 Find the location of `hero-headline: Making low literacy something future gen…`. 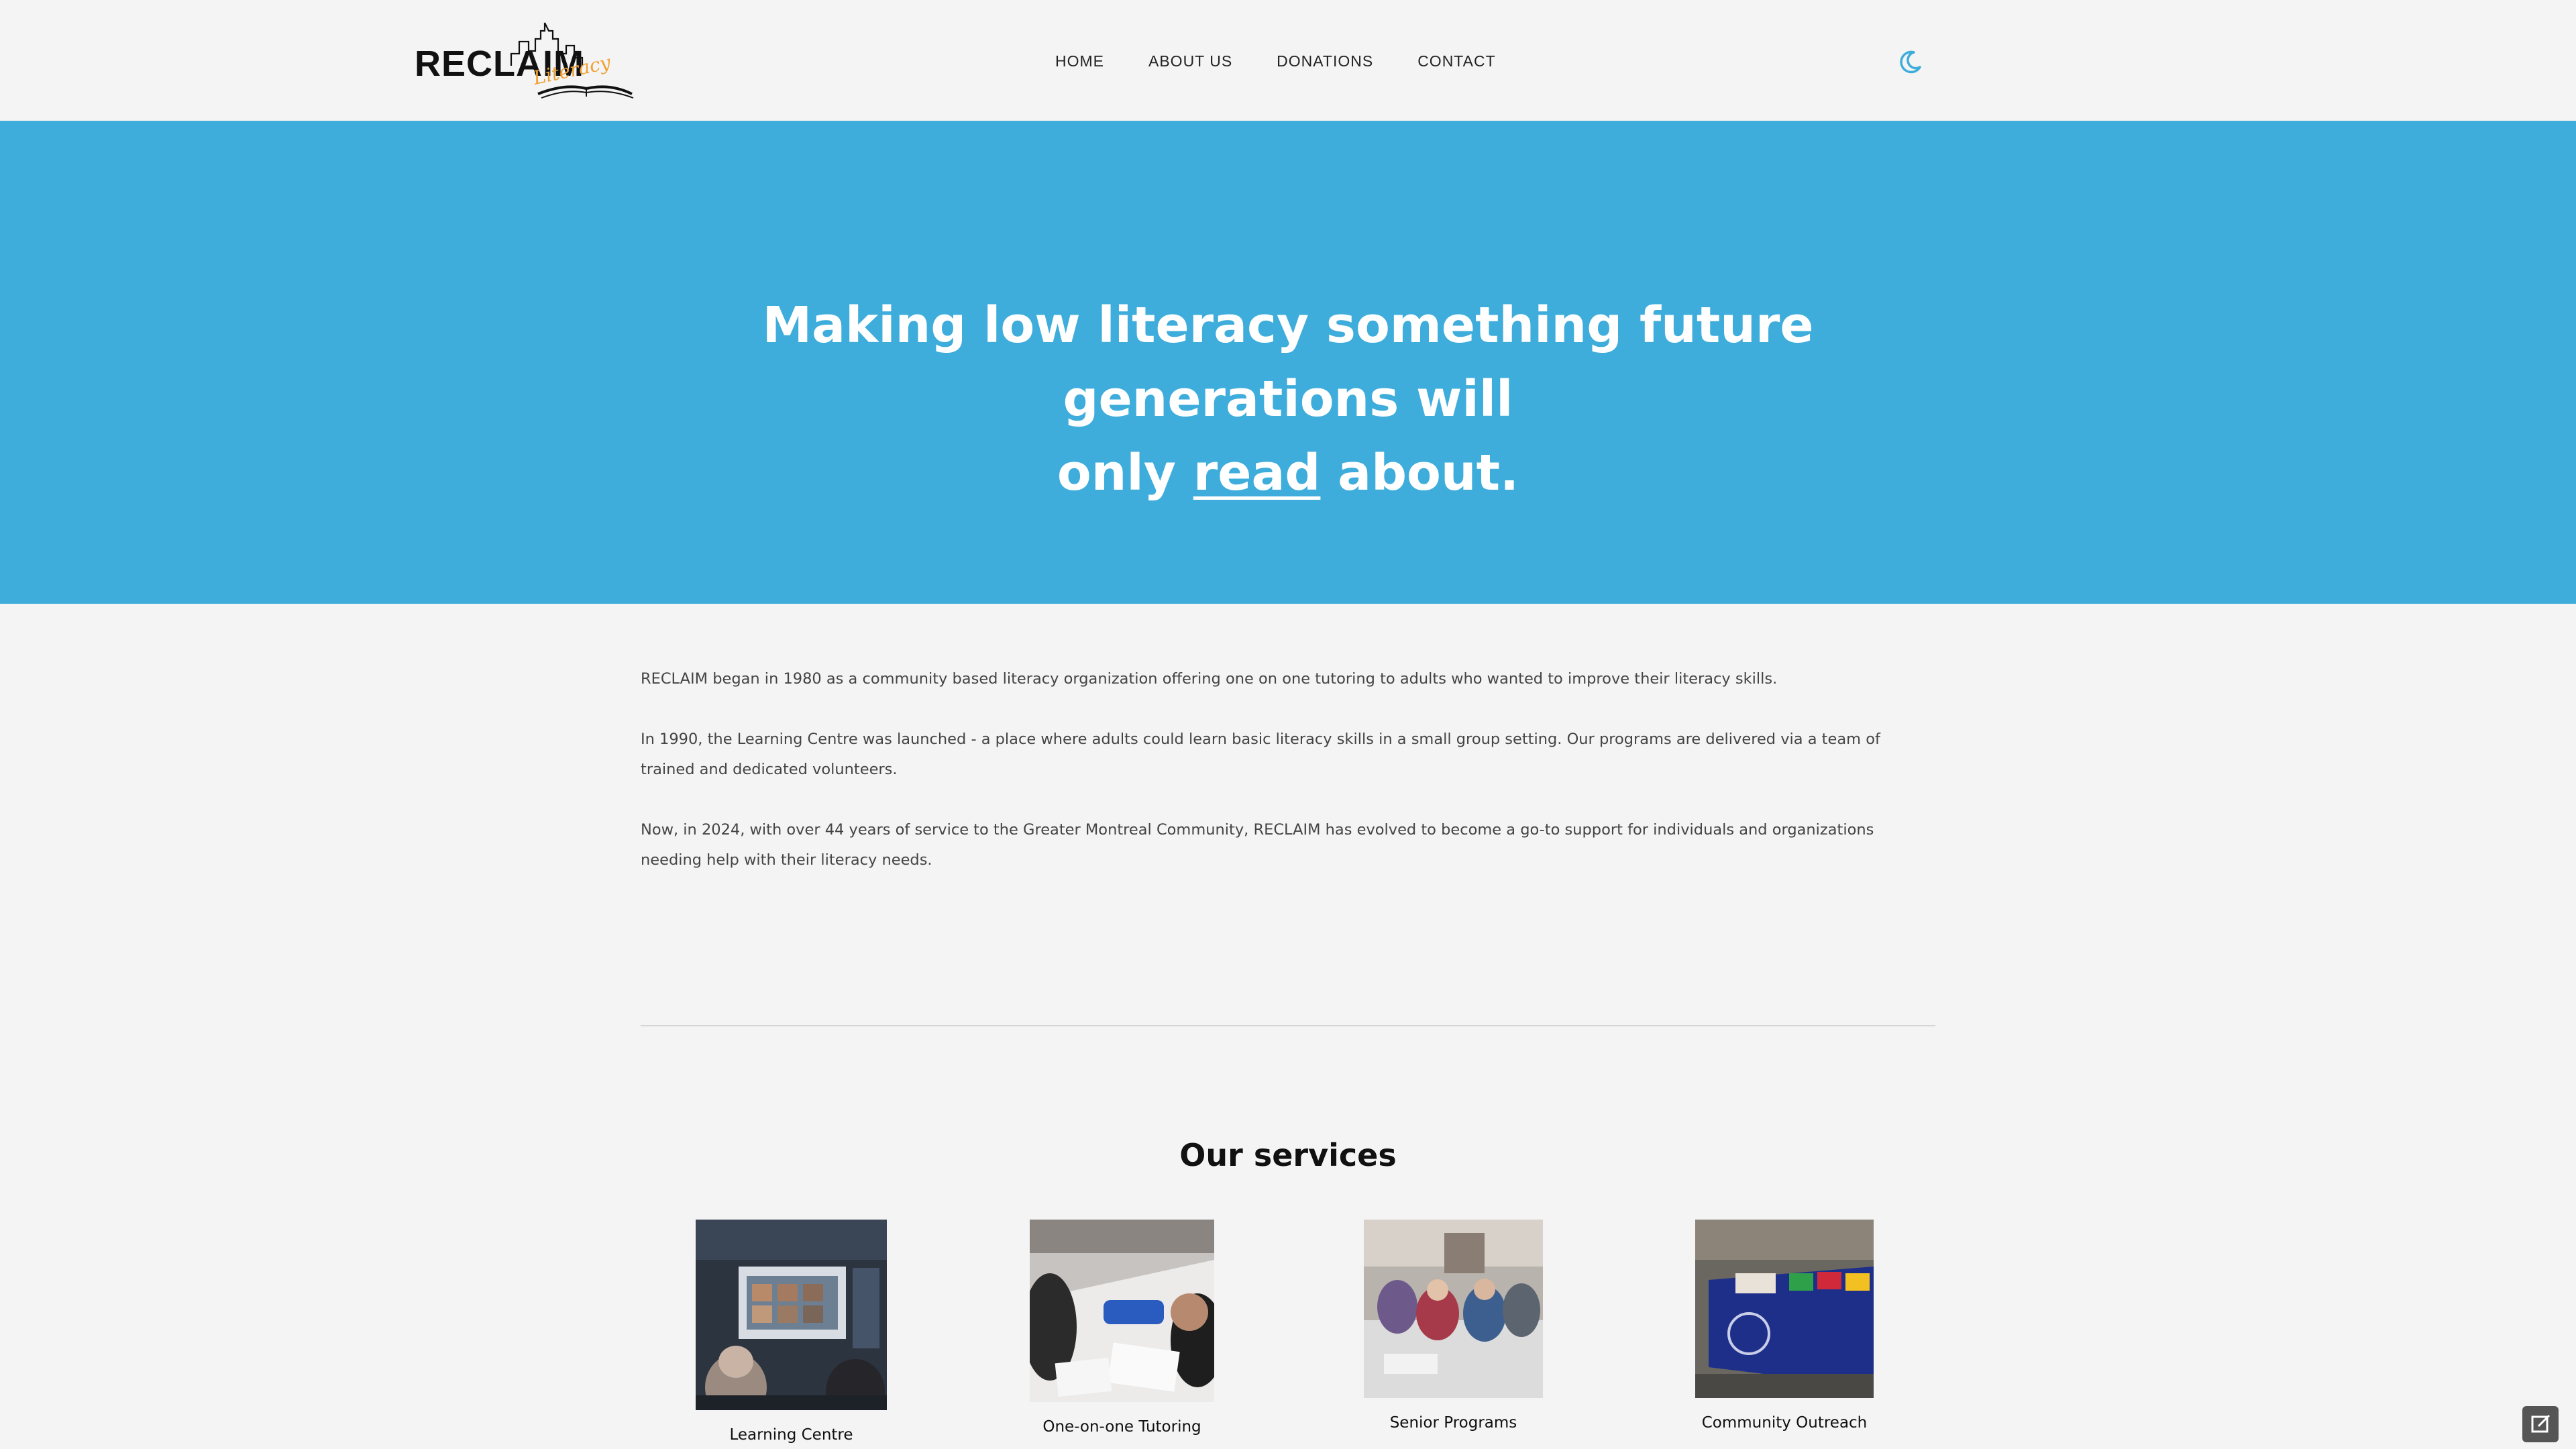

hero-headline: Making low literacy something future gen… is located at coordinates (1288, 399).